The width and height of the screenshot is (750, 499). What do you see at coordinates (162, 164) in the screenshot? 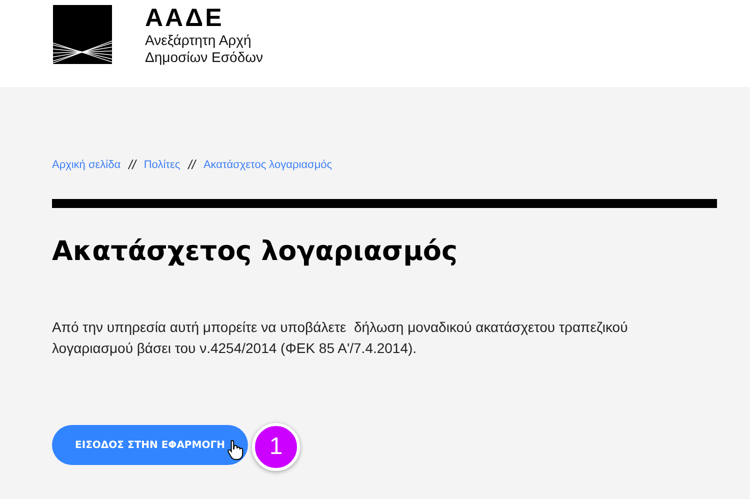
I see `breadcrumb-link: Πολίτες` at bounding box center [162, 164].